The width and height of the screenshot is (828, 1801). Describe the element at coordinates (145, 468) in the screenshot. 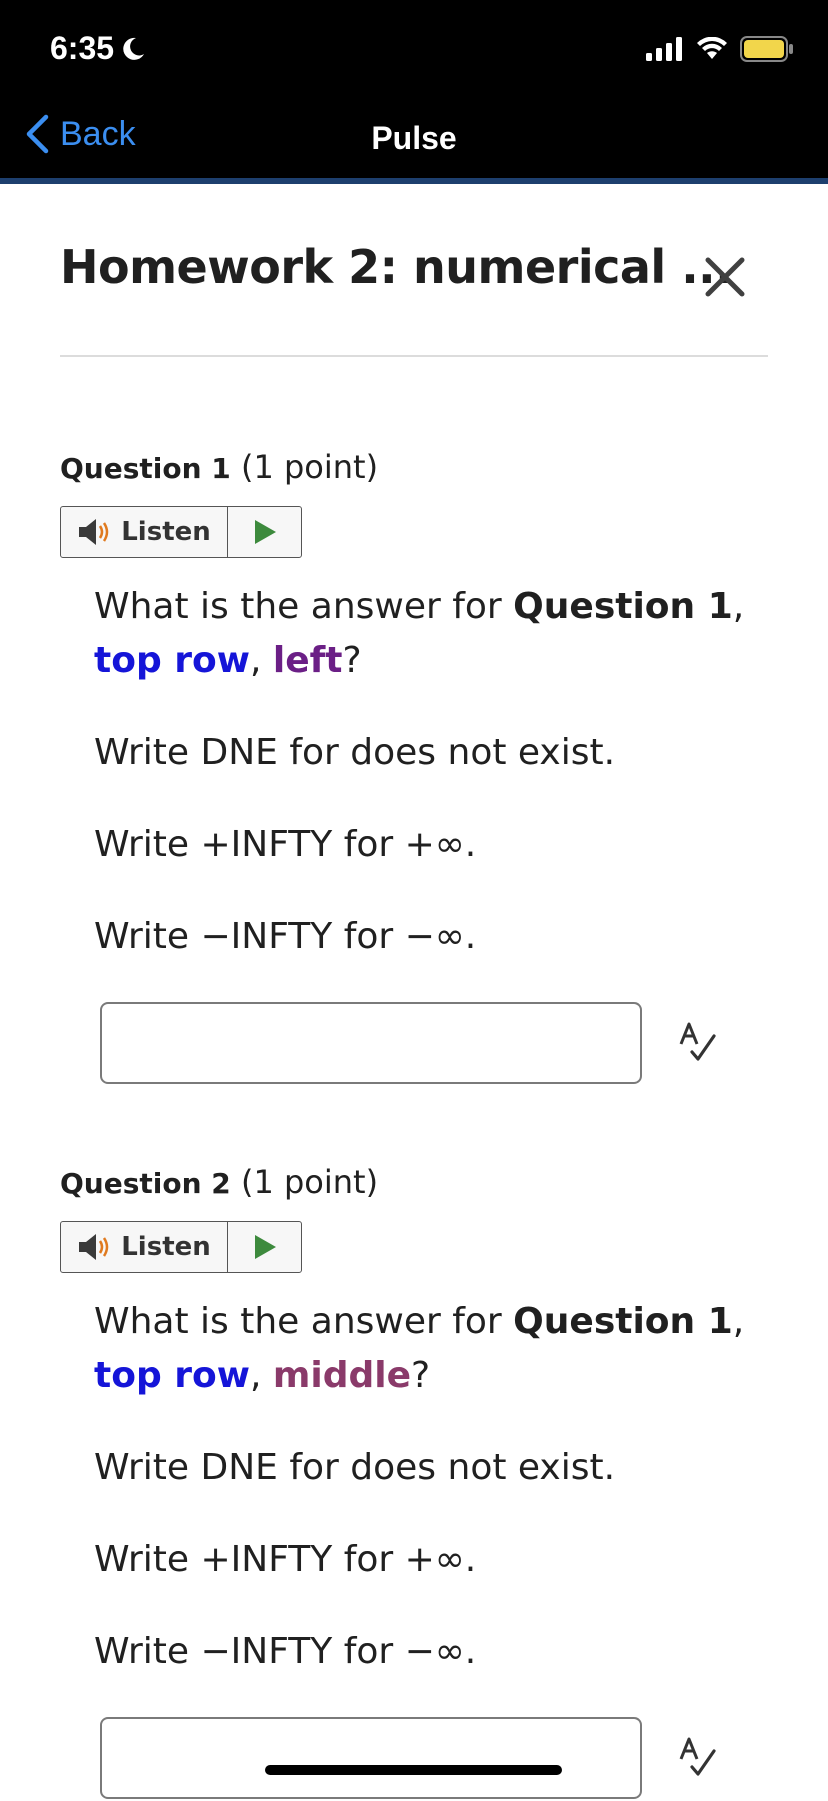

I see `question-label: Question 1` at that location.